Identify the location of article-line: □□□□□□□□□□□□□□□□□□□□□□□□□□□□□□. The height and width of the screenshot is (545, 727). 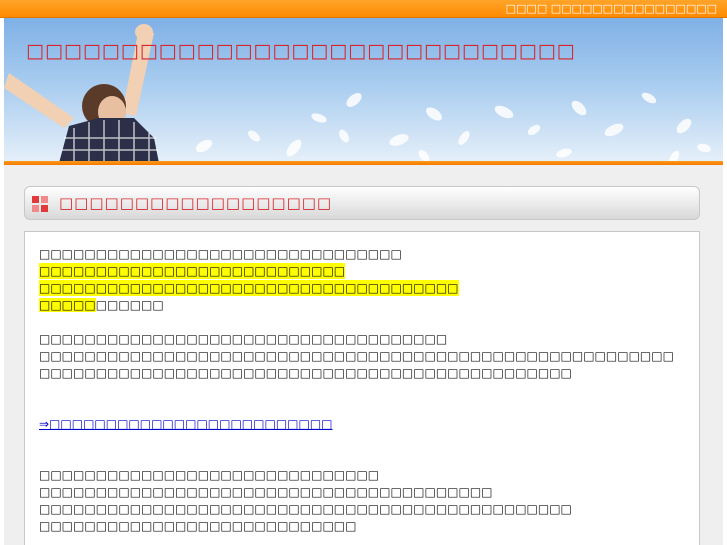
(209, 475).